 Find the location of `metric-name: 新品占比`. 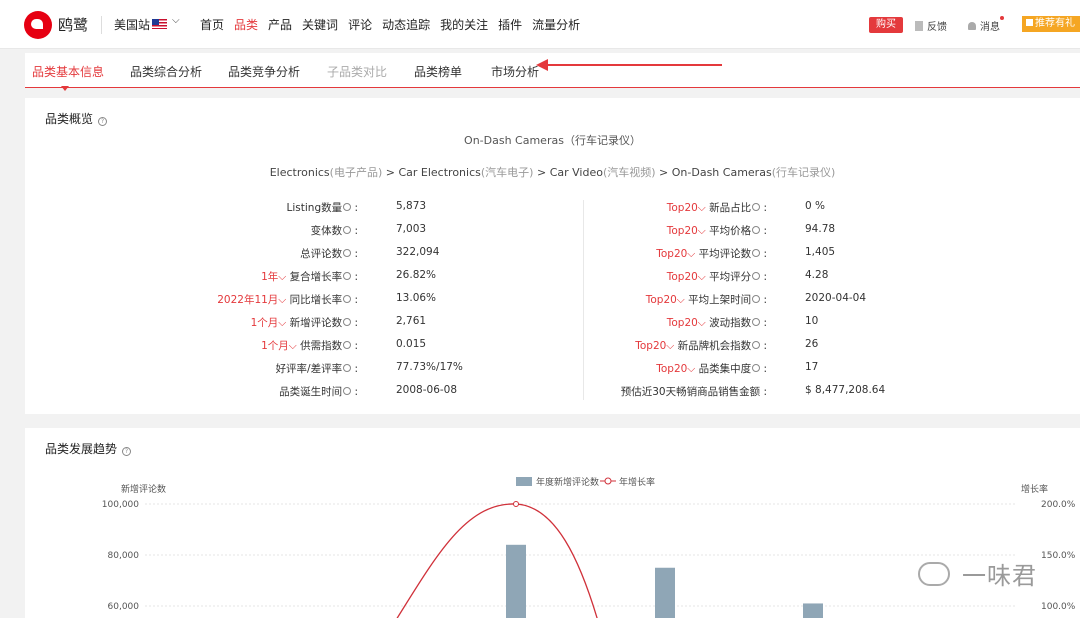

metric-name: 新品占比 is located at coordinates (730, 208).